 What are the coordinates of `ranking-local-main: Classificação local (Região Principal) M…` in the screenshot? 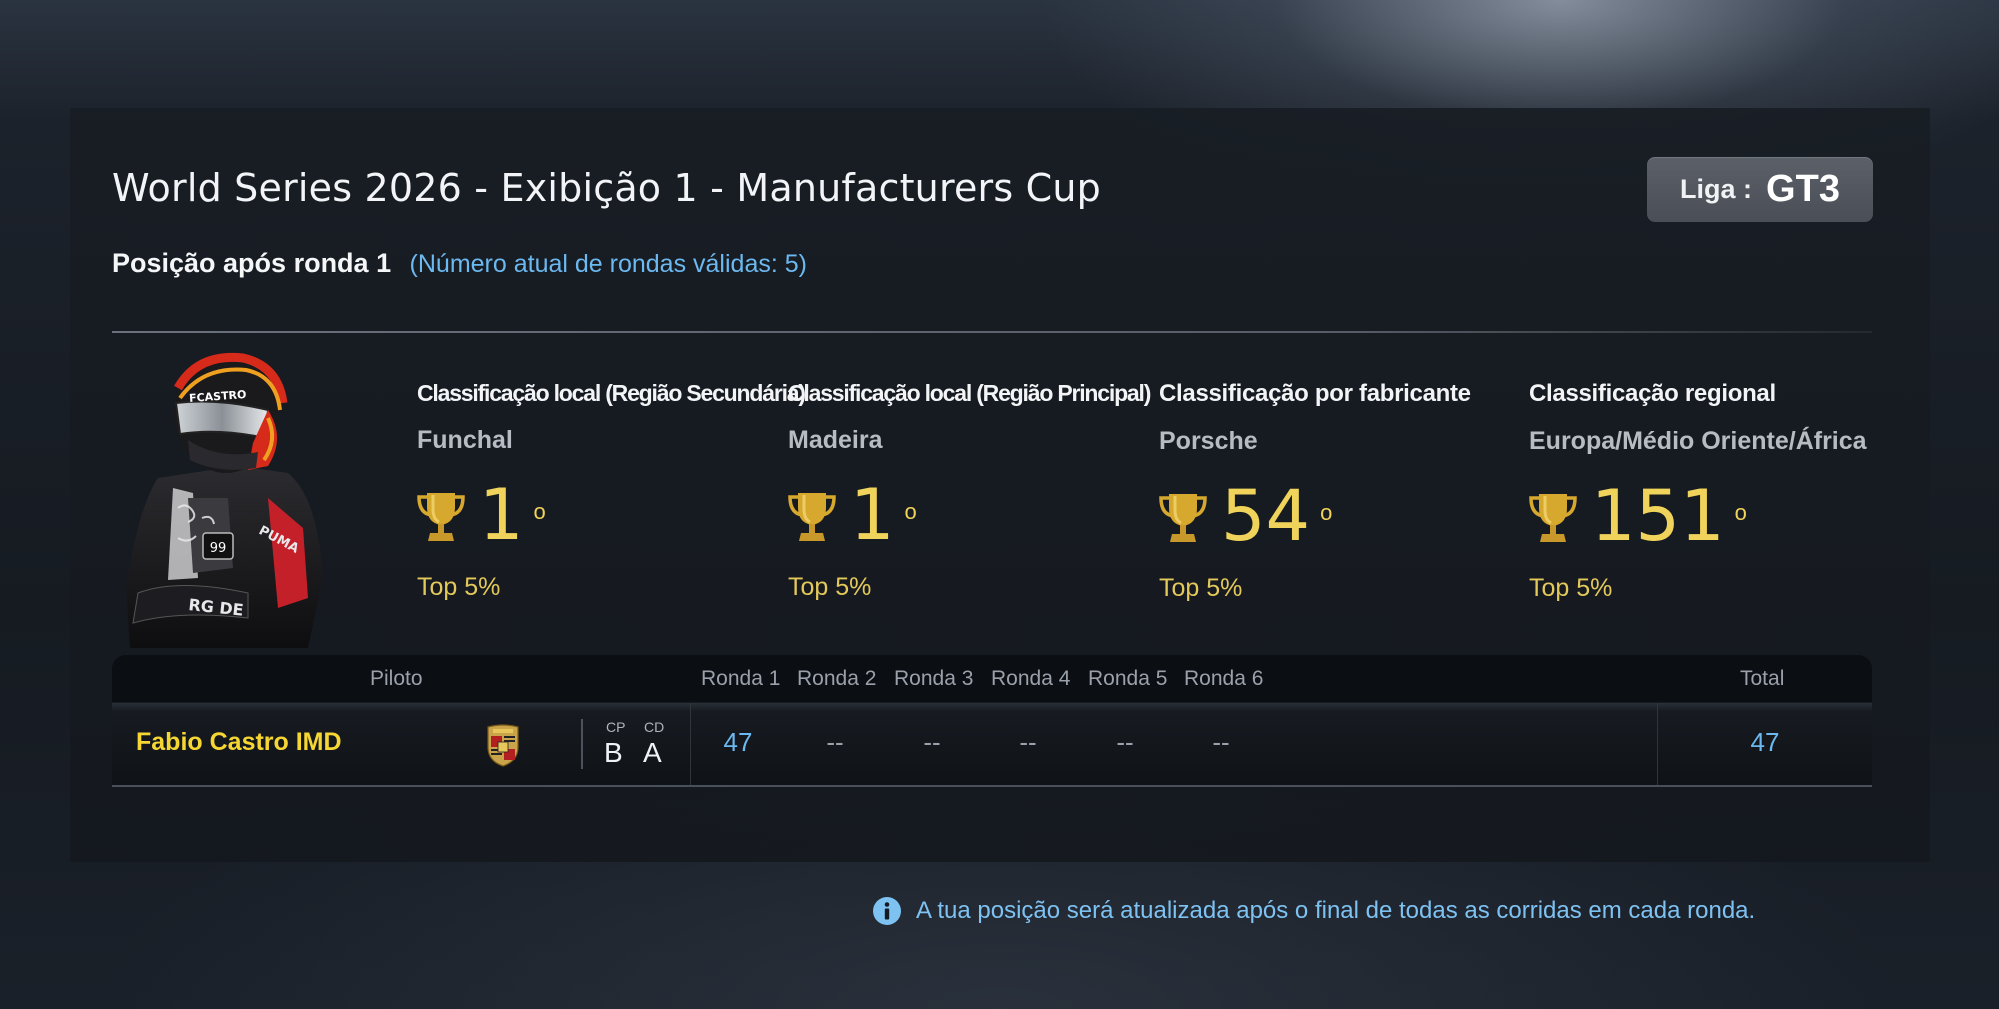 It's located at (969, 491).